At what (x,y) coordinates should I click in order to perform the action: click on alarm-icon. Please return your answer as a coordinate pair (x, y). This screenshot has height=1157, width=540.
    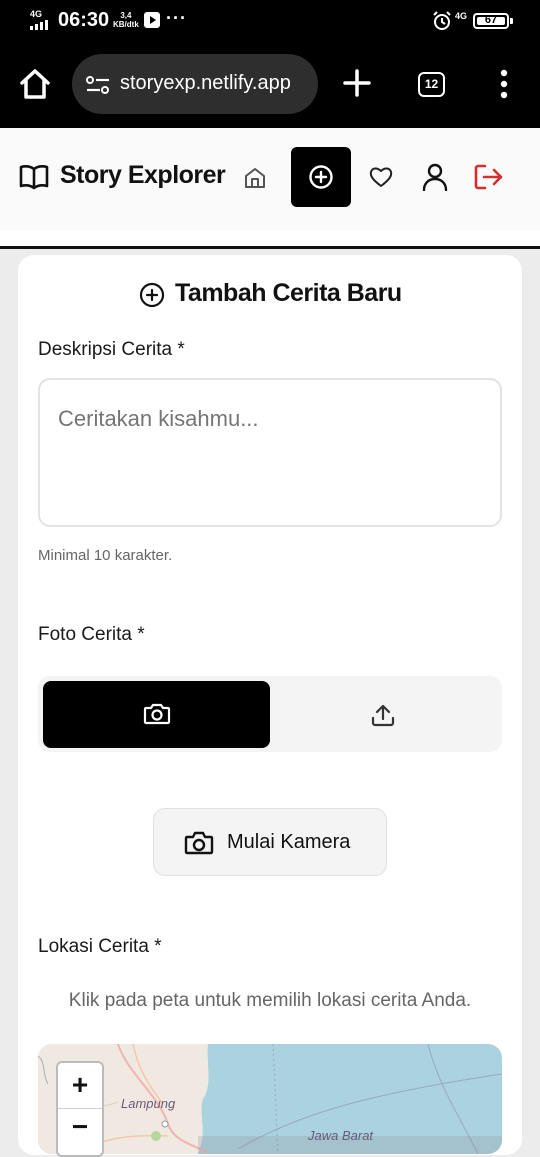
    Looking at the image, I should click on (442, 20).